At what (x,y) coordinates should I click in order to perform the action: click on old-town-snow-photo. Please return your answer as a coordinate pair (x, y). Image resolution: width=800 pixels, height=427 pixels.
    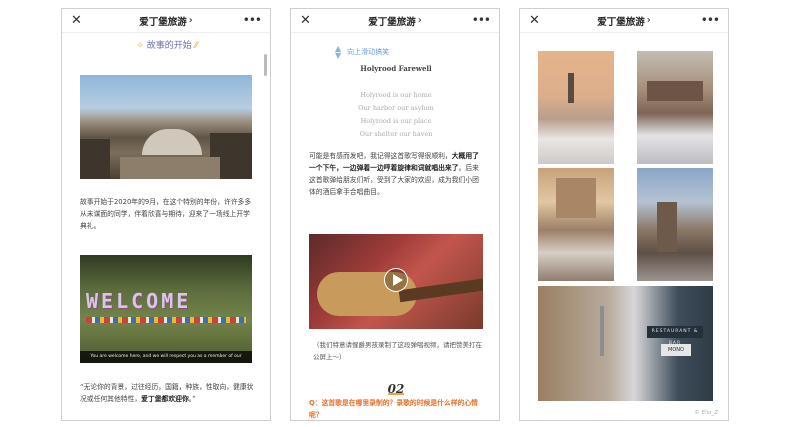
    Looking at the image, I should click on (576, 224).